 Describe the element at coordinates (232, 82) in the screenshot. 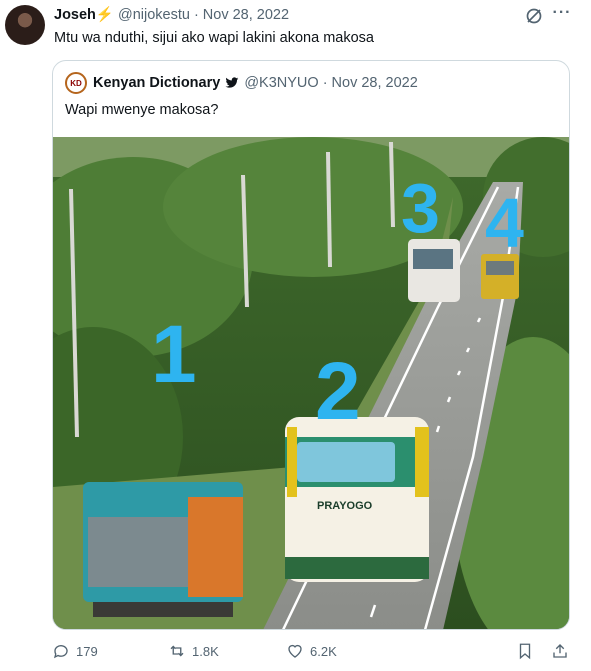

I see `bird-icon` at that location.